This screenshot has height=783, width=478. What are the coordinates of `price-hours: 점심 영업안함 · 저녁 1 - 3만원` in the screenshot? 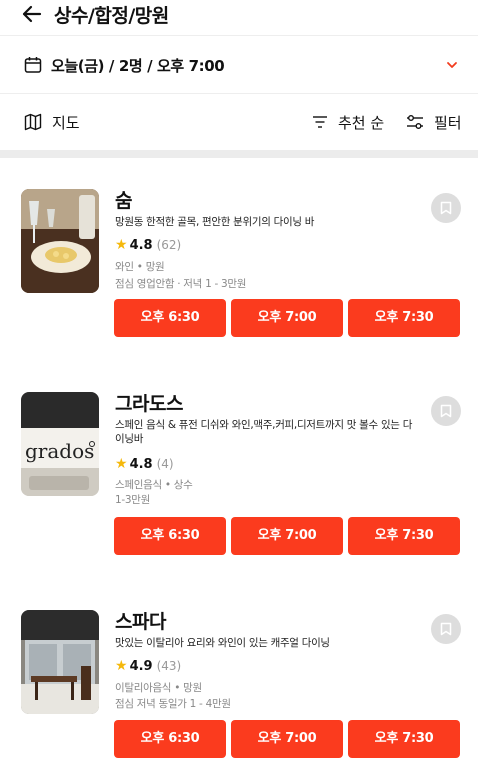 It's located at (181, 284).